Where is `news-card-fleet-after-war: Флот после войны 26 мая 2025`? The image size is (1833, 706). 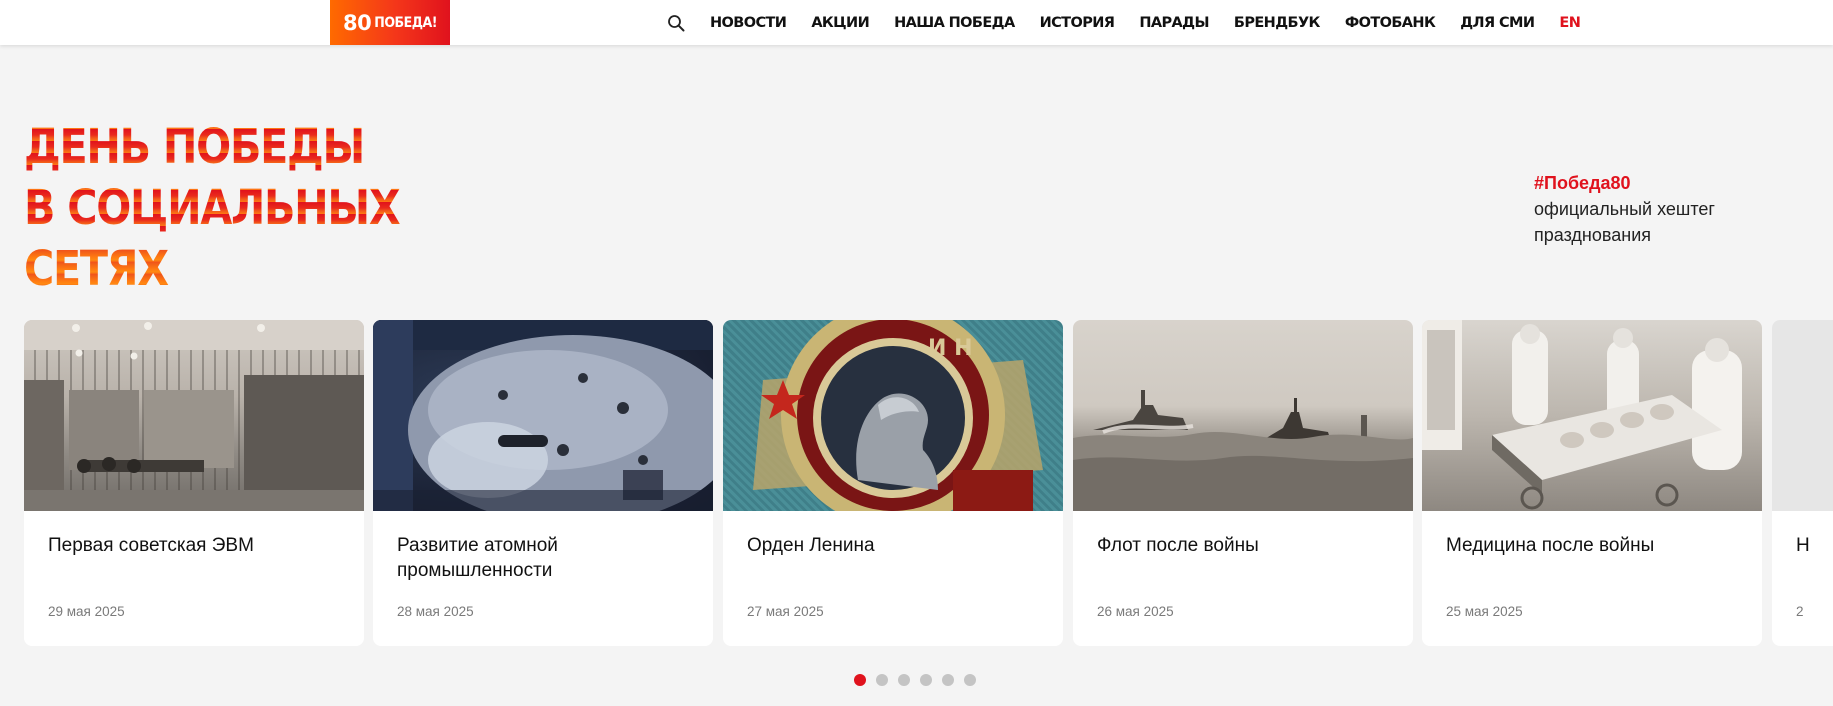 news-card-fleet-after-war: Флот после войны 26 мая 2025 is located at coordinates (1243, 483).